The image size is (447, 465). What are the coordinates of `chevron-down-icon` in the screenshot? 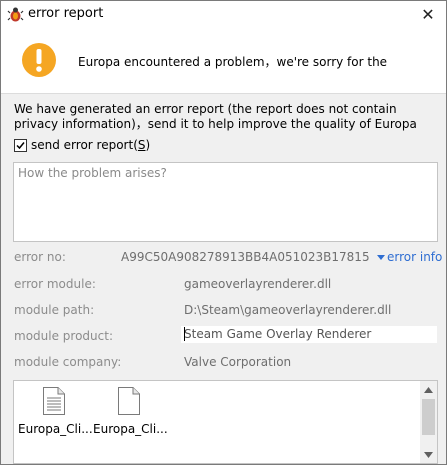 It's located at (428, 454).